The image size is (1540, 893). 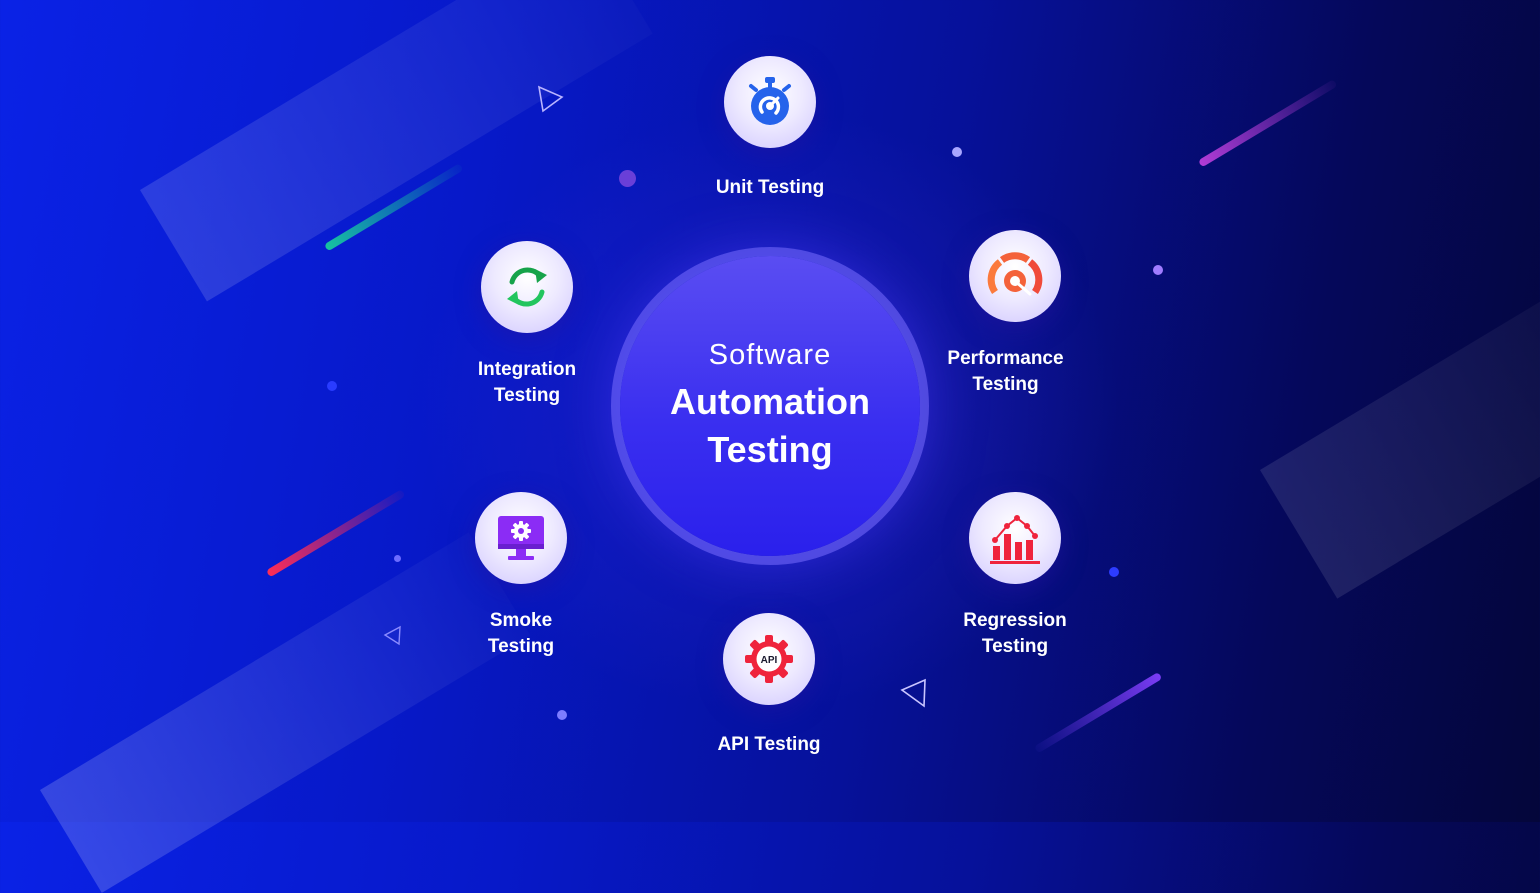 I want to click on node-smoke-testing-circle, so click(x=521, y=538).